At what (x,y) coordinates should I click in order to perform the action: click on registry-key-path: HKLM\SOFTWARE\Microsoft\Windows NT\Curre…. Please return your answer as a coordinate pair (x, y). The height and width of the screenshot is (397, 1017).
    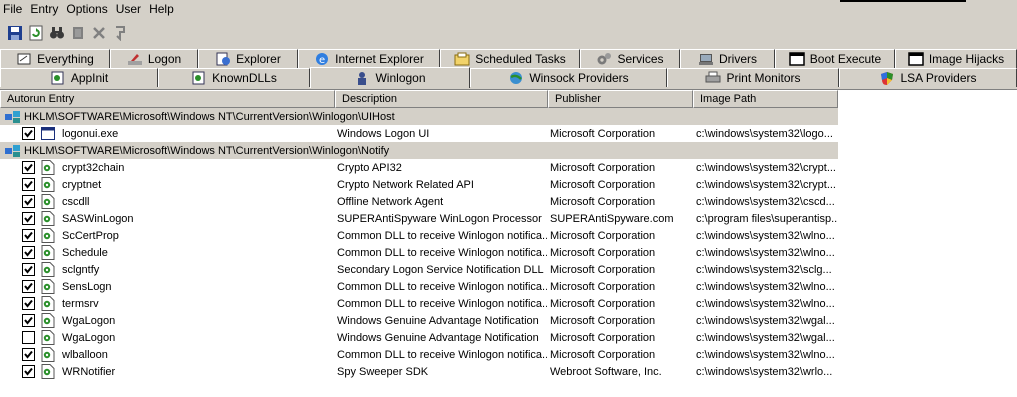
    Looking at the image, I should click on (207, 150).